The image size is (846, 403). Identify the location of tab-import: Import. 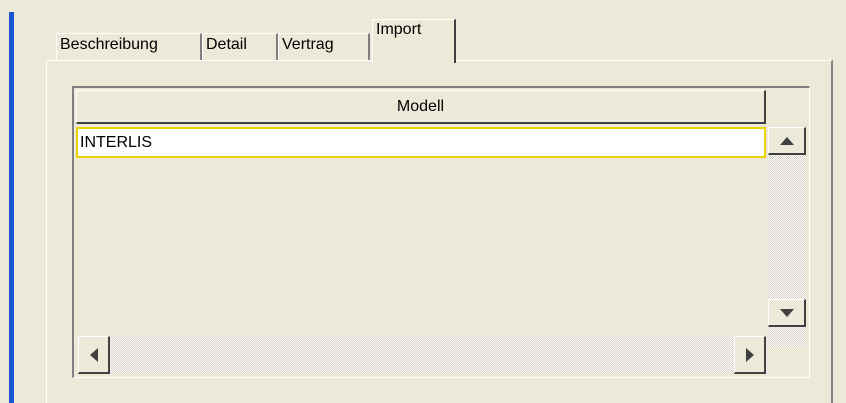
(414, 41).